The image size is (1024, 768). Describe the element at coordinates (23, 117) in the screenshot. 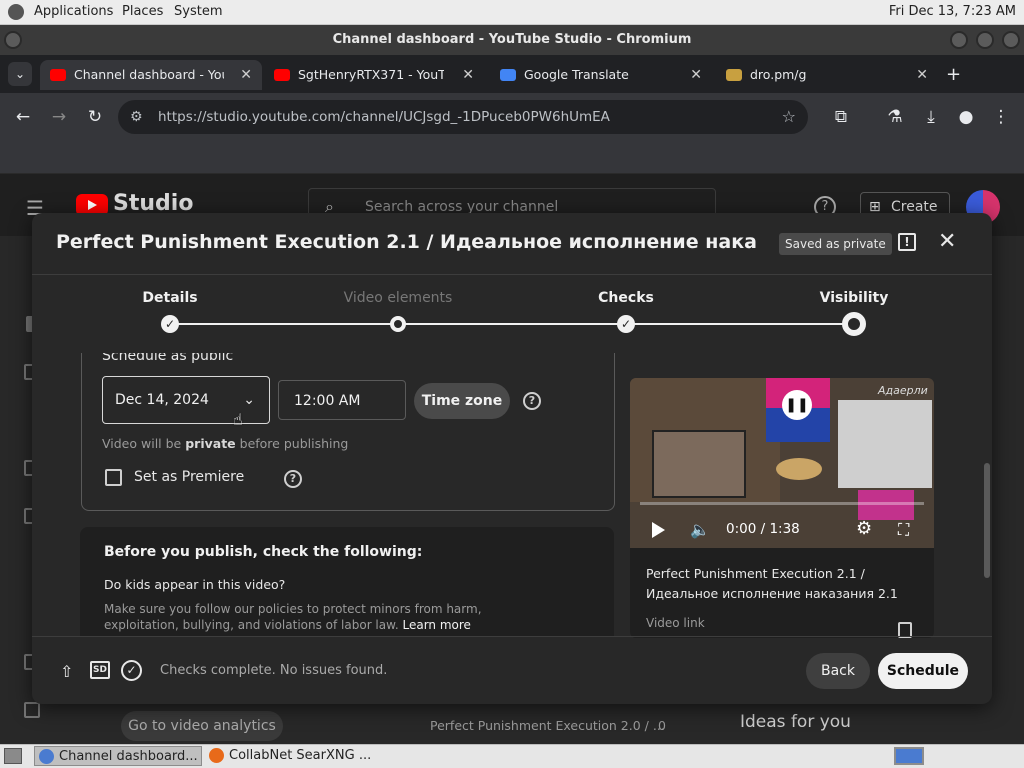

I see `back-arrow-icon: ←` at that location.